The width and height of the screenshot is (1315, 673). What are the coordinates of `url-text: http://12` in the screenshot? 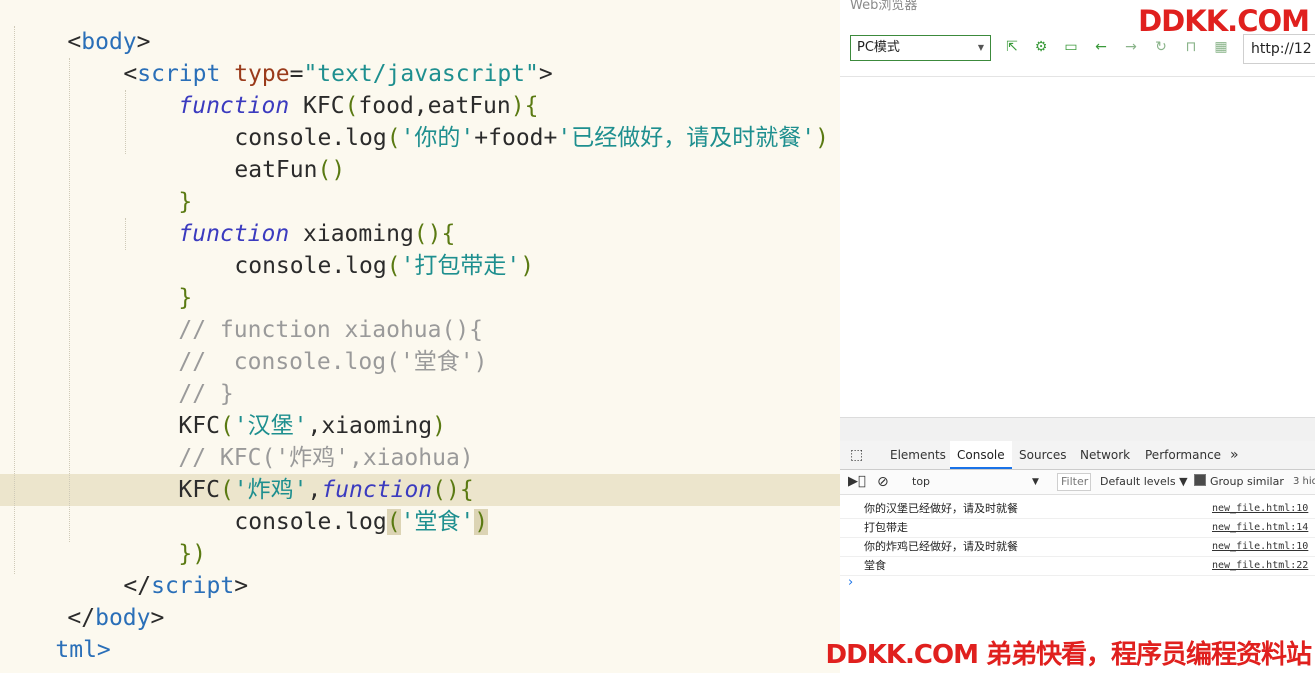 It's located at (1281, 49).